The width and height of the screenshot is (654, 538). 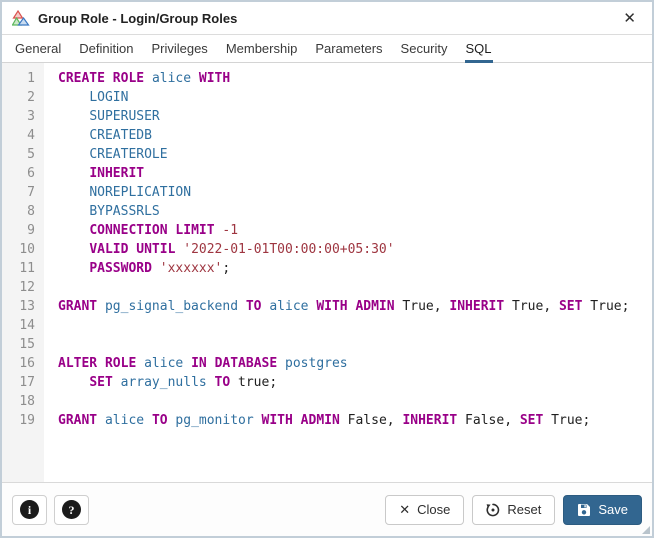 I want to click on line-number: 18, so click(x=27, y=401).